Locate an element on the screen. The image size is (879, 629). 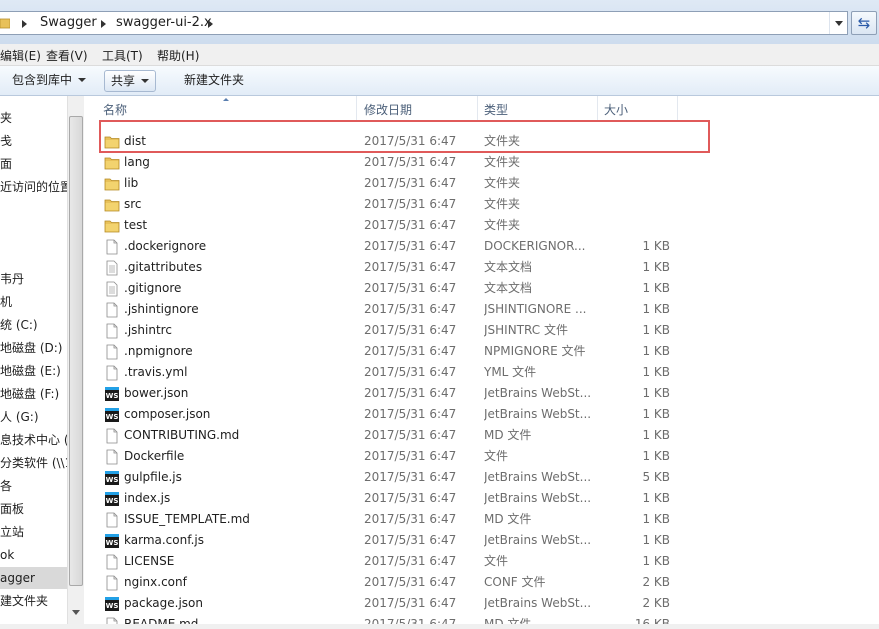
file-row: .jshintrc 2017/5/31 6:47 JSHINTRC 文件 1 KB is located at coordinates (482, 330).